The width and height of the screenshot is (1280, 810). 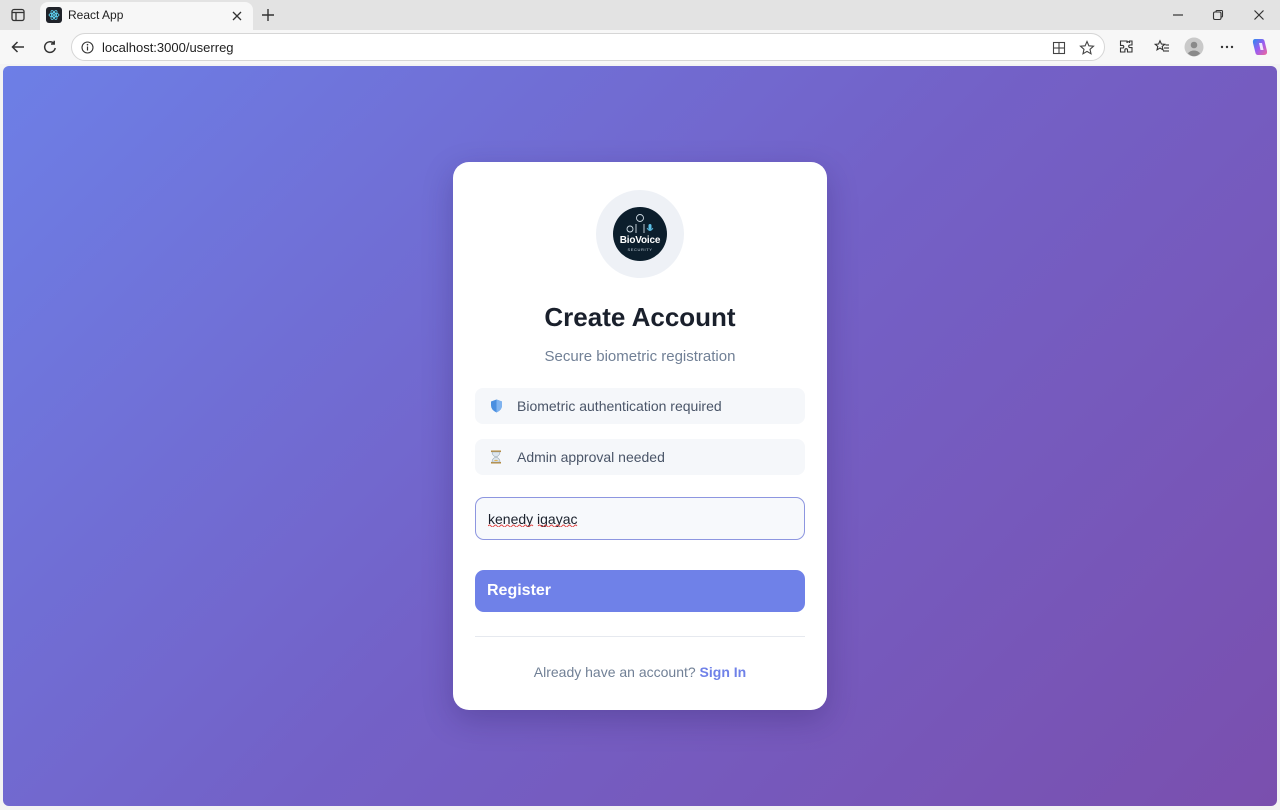 I want to click on sidebar-toggle-icon, so click(x=18, y=15).